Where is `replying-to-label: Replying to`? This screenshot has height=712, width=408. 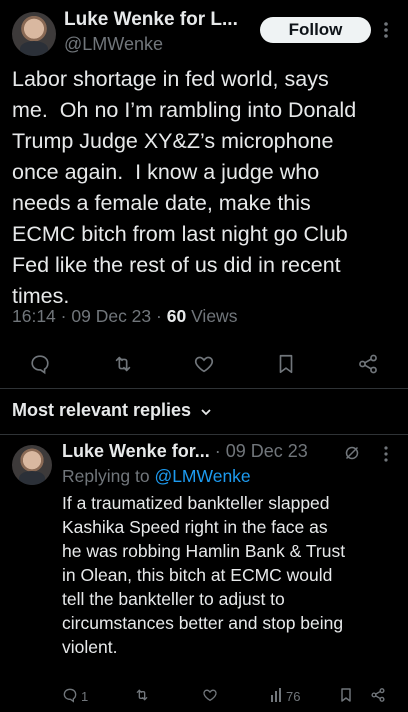 replying-to-label: Replying to is located at coordinates (106, 476).